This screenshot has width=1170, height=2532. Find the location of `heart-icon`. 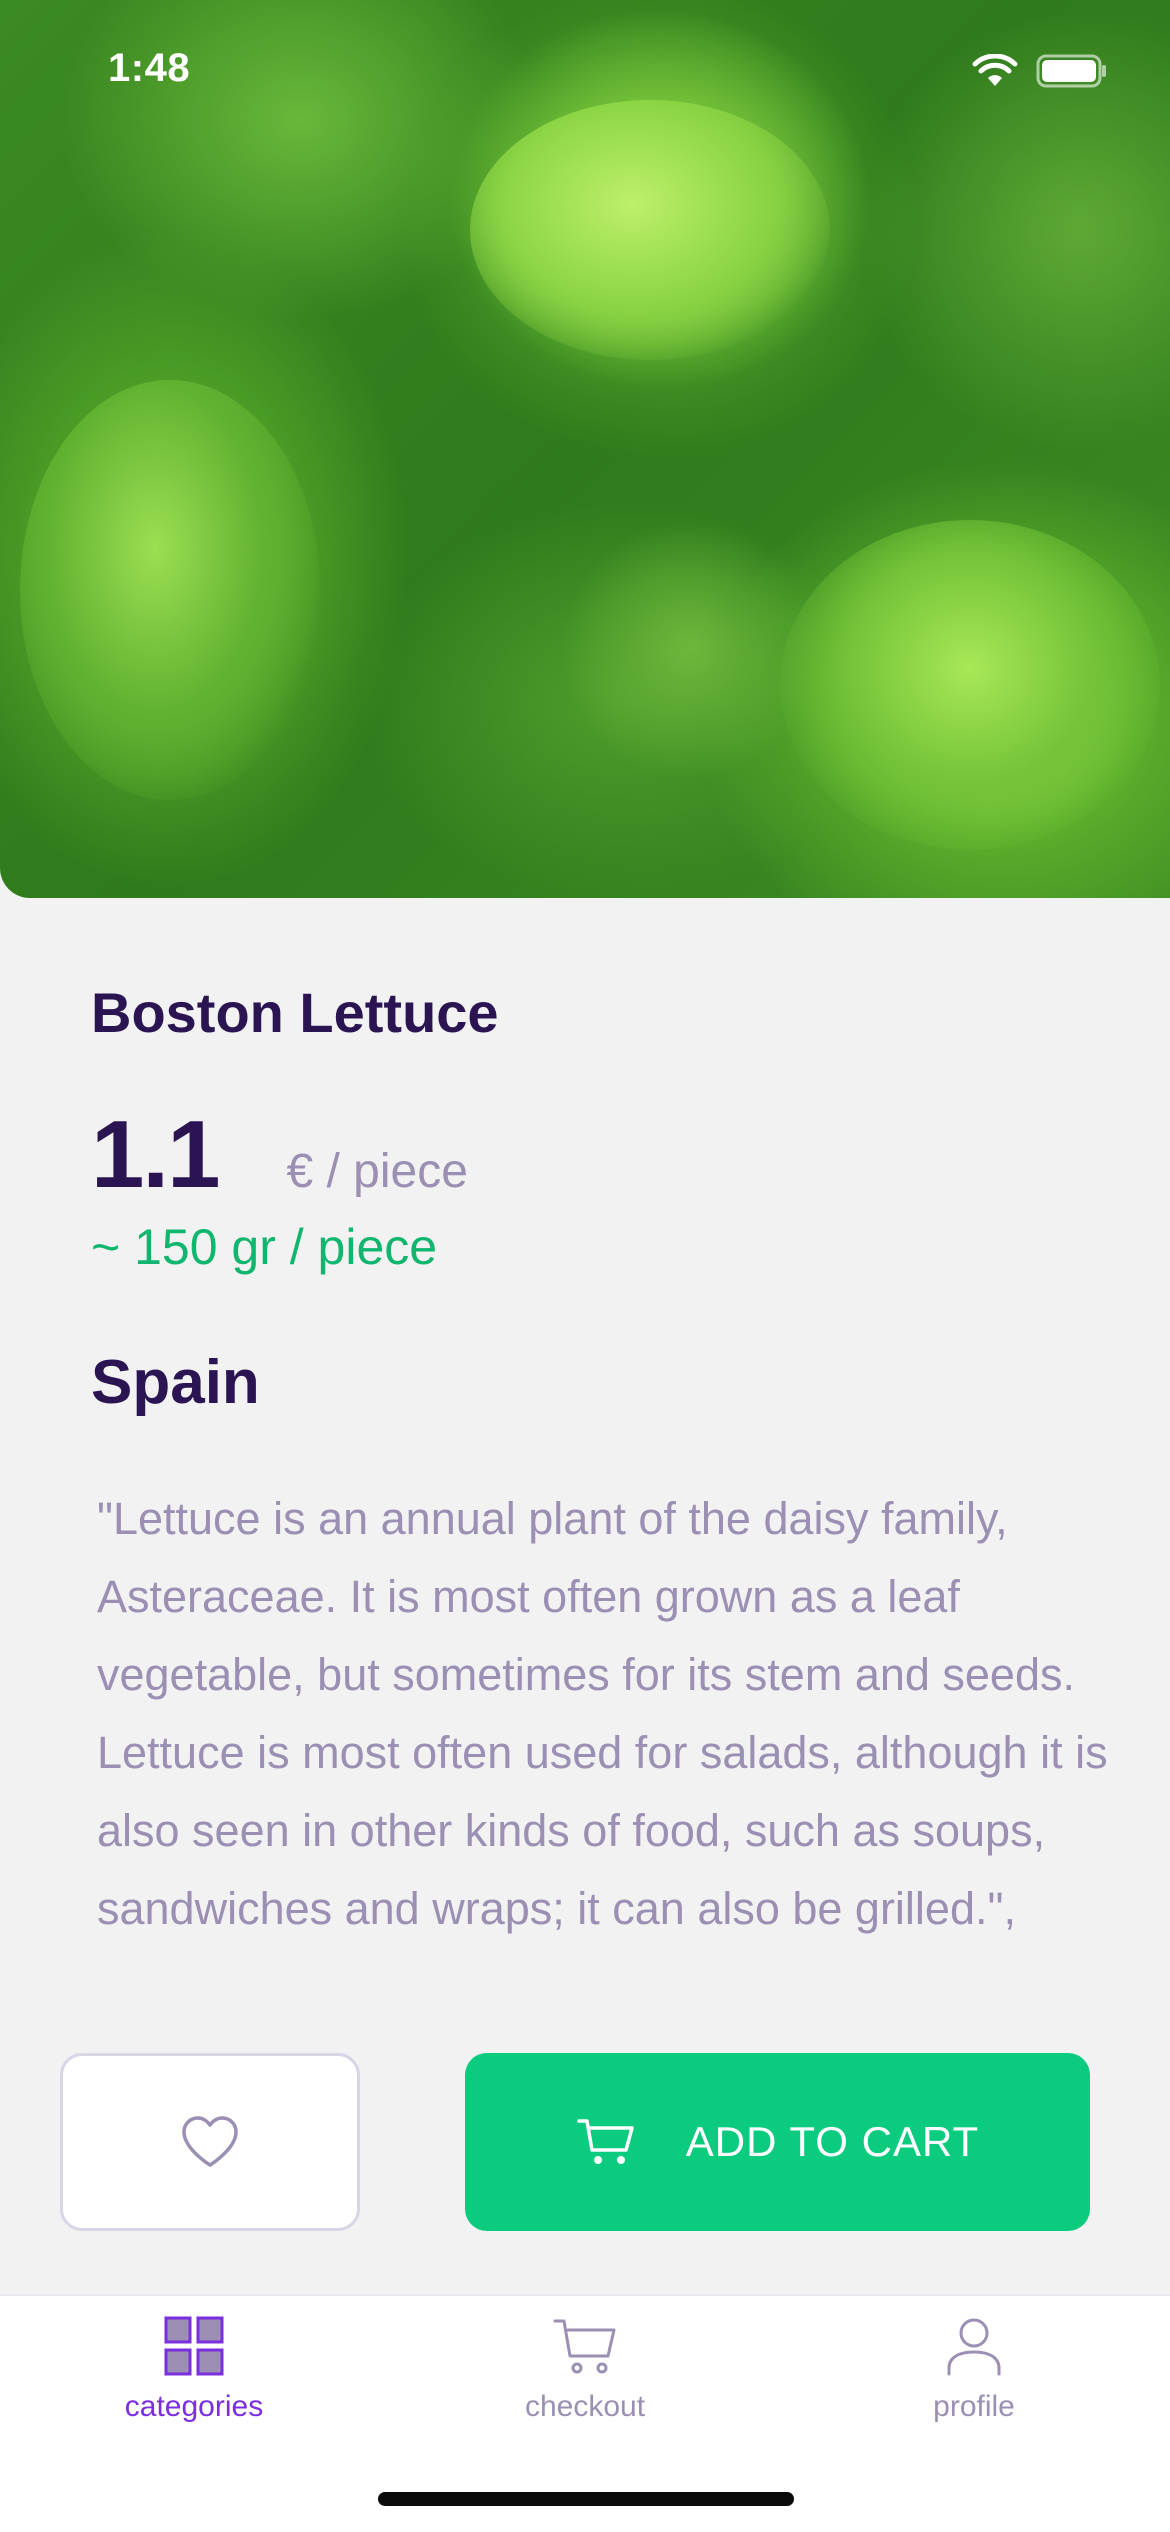

heart-icon is located at coordinates (210, 2141).